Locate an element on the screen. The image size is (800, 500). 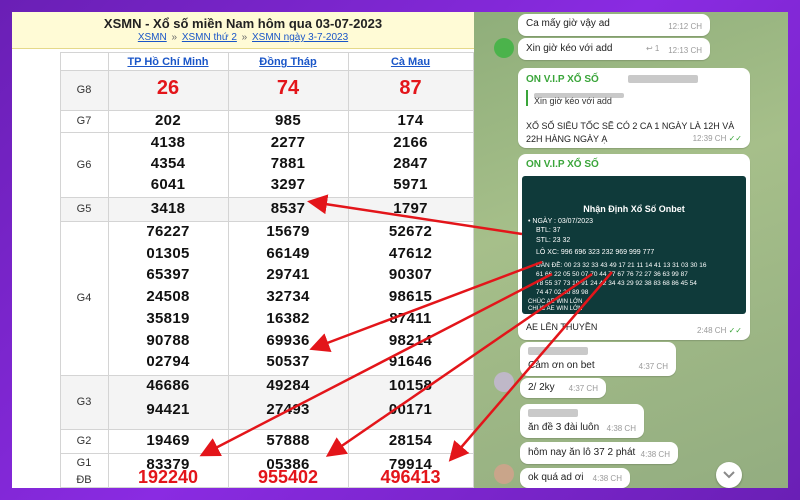
chat-message: ok quá ad ơi 4:38 CH is located at coordinates (575, 478).